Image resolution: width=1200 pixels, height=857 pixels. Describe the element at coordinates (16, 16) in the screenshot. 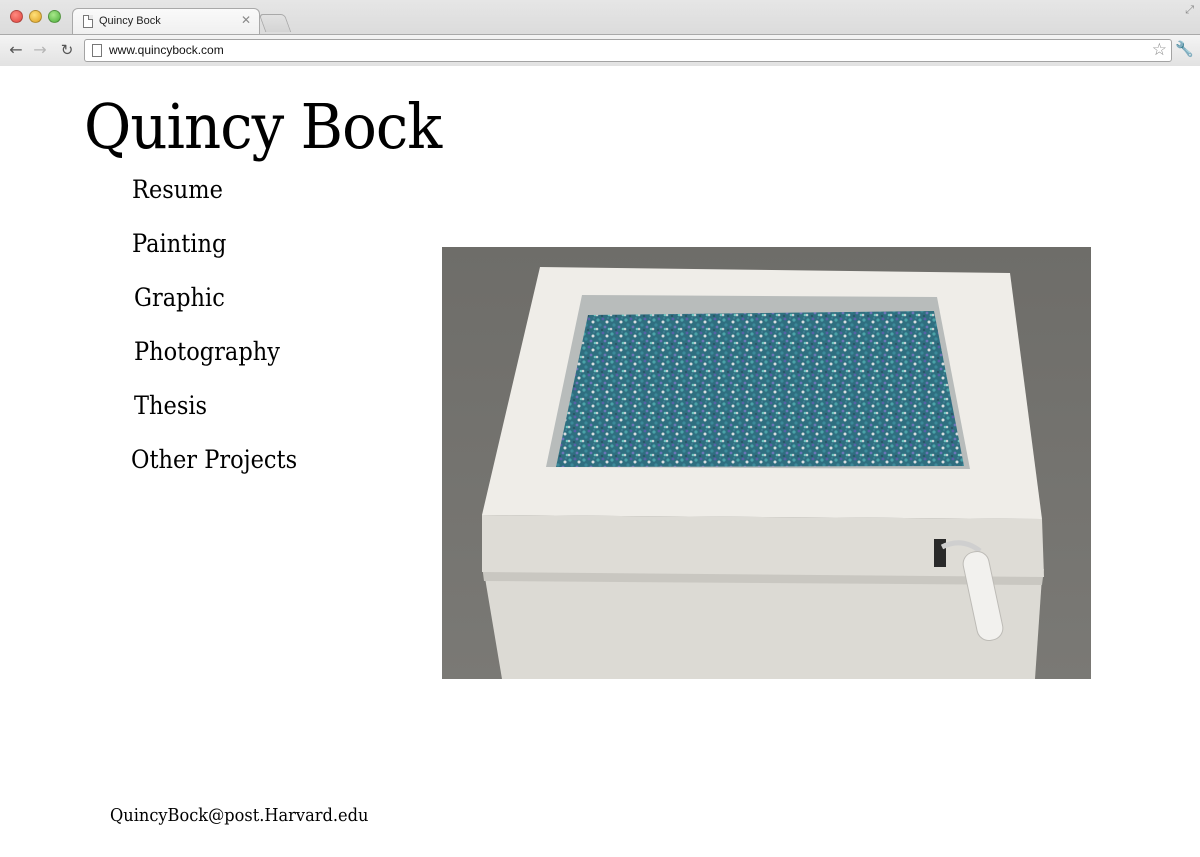

I see `window-close-button` at that location.